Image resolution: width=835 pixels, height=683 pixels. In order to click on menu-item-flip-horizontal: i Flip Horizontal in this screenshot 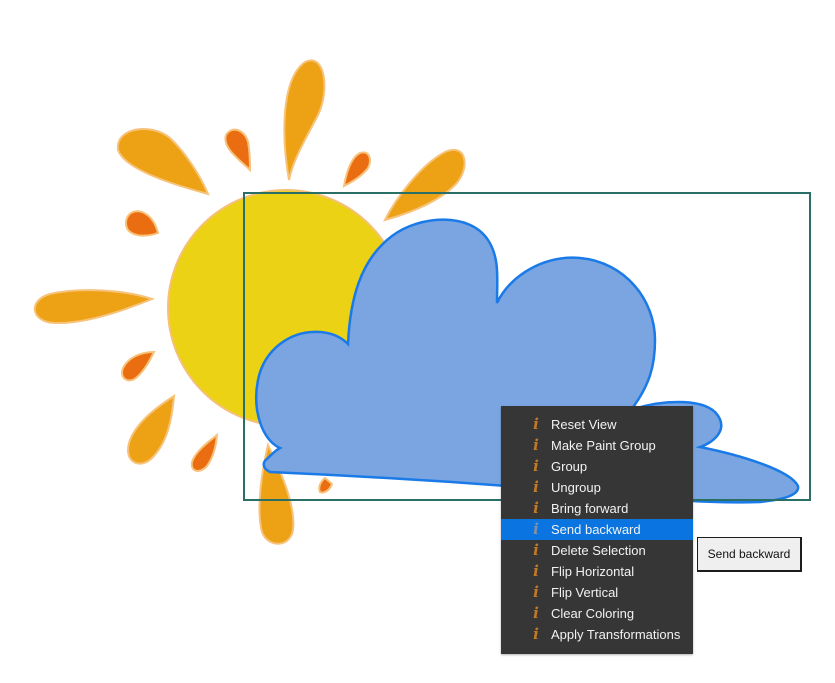, I will do `click(597, 571)`.